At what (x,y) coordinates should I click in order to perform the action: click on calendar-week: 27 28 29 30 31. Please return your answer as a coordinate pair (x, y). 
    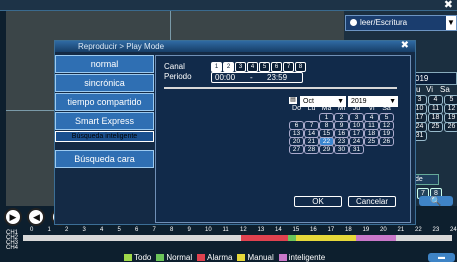
    Looking at the image, I should click on (344, 149).